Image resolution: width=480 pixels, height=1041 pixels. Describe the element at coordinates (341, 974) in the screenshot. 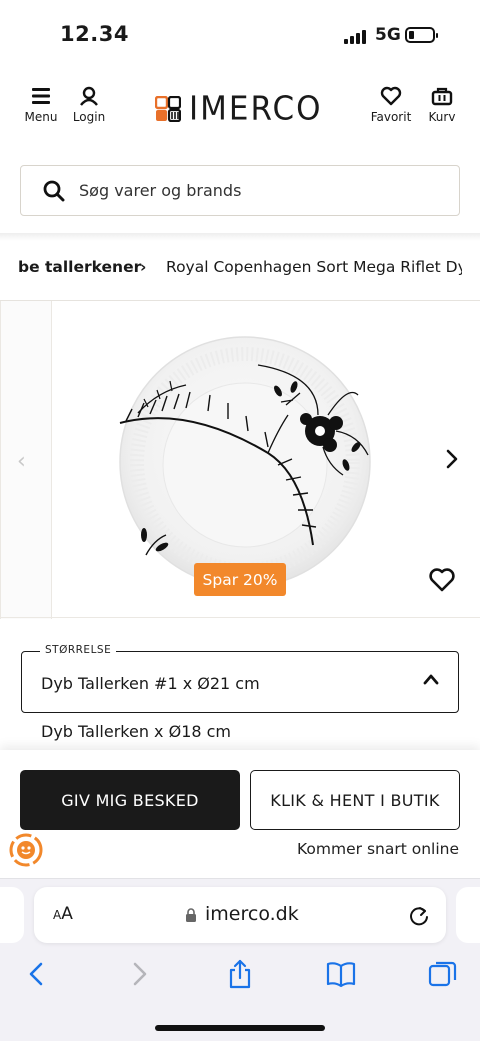

I see `bookmarks-icon` at that location.